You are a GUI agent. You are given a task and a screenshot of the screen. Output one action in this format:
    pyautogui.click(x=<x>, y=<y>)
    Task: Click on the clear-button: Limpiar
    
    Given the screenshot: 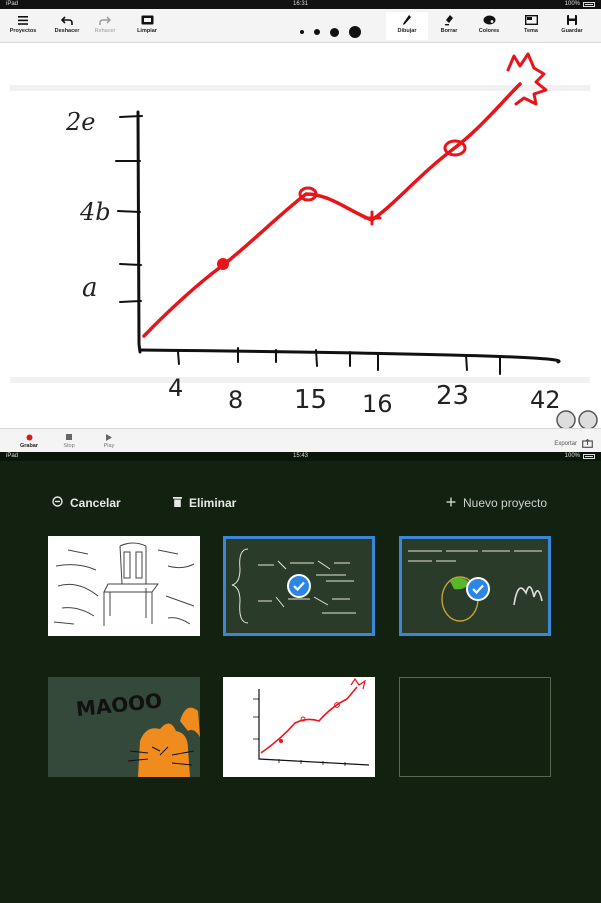 What is the action you would take?
    pyautogui.click(x=147, y=26)
    